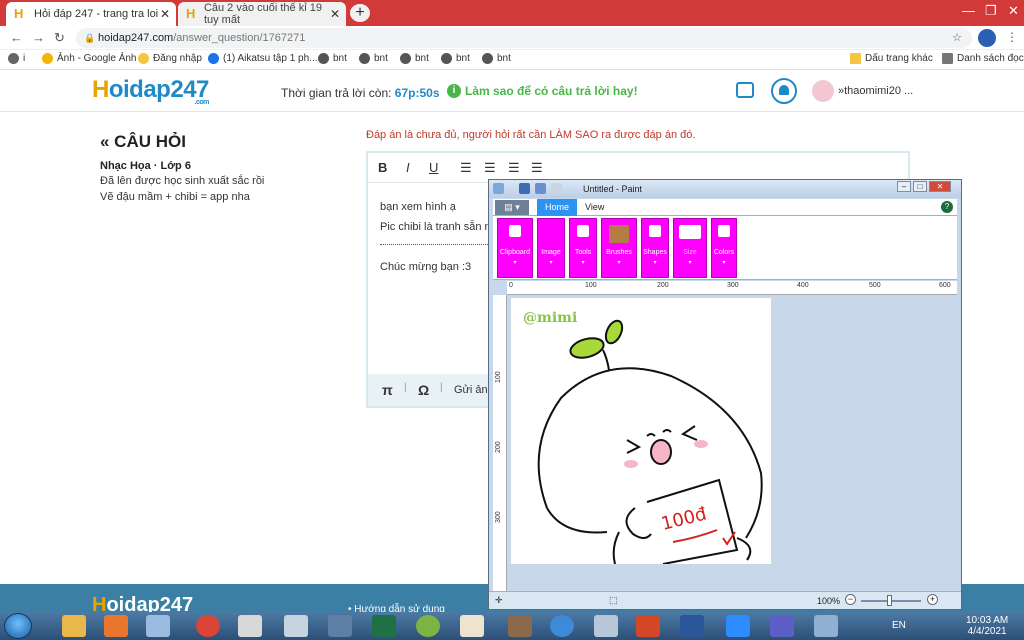  What do you see at coordinates (59, 38) in the screenshot?
I see `reload-icon: ↻` at bounding box center [59, 38].